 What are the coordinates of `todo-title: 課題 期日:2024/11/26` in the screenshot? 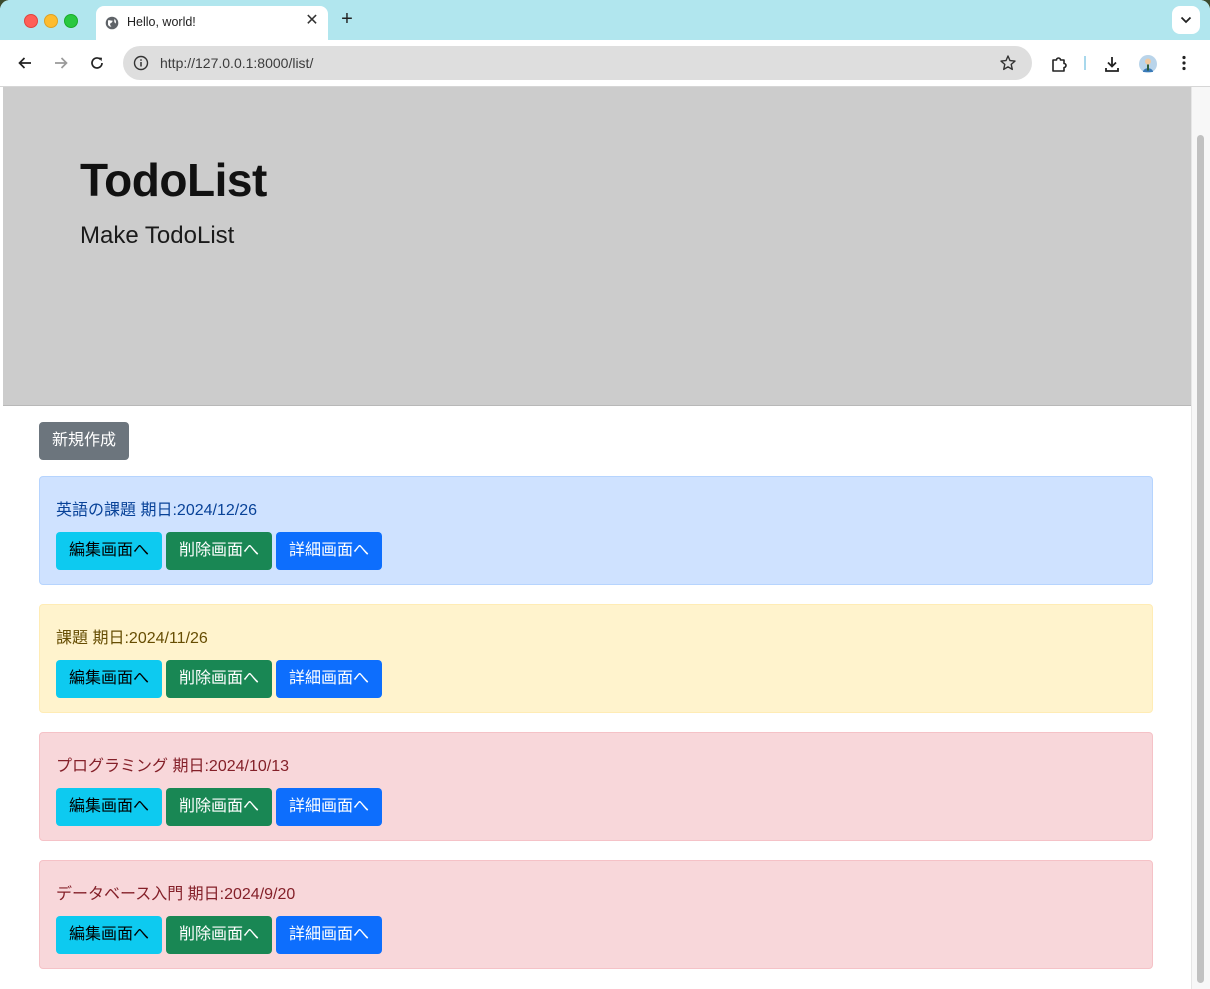 It's located at (132, 636).